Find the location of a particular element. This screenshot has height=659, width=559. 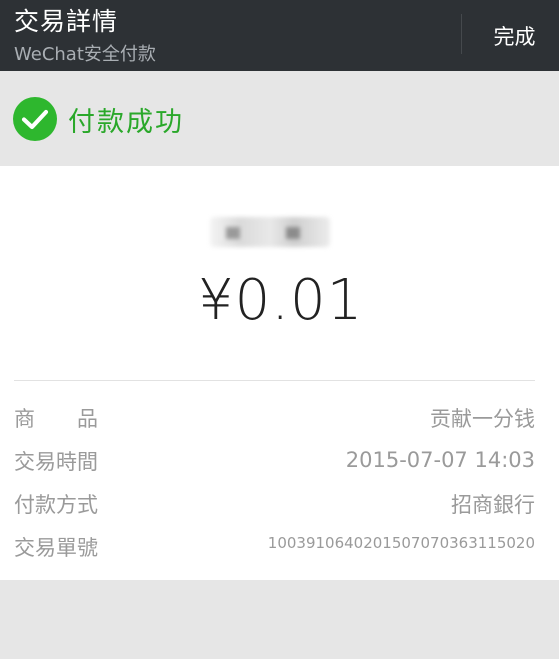

payee-name-blurred is located at coordinates (270, 232).